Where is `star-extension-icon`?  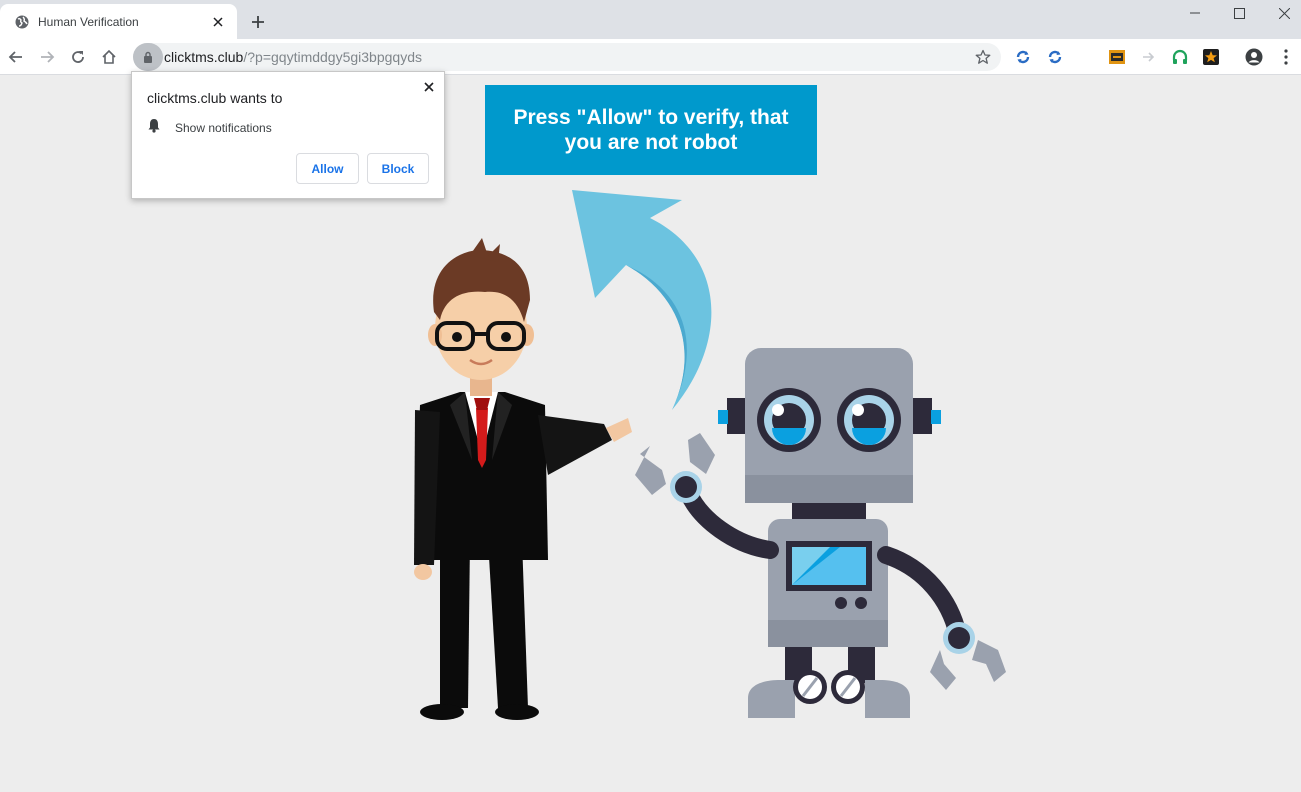 star-extension-icon is located at coordinates (1211, 57).